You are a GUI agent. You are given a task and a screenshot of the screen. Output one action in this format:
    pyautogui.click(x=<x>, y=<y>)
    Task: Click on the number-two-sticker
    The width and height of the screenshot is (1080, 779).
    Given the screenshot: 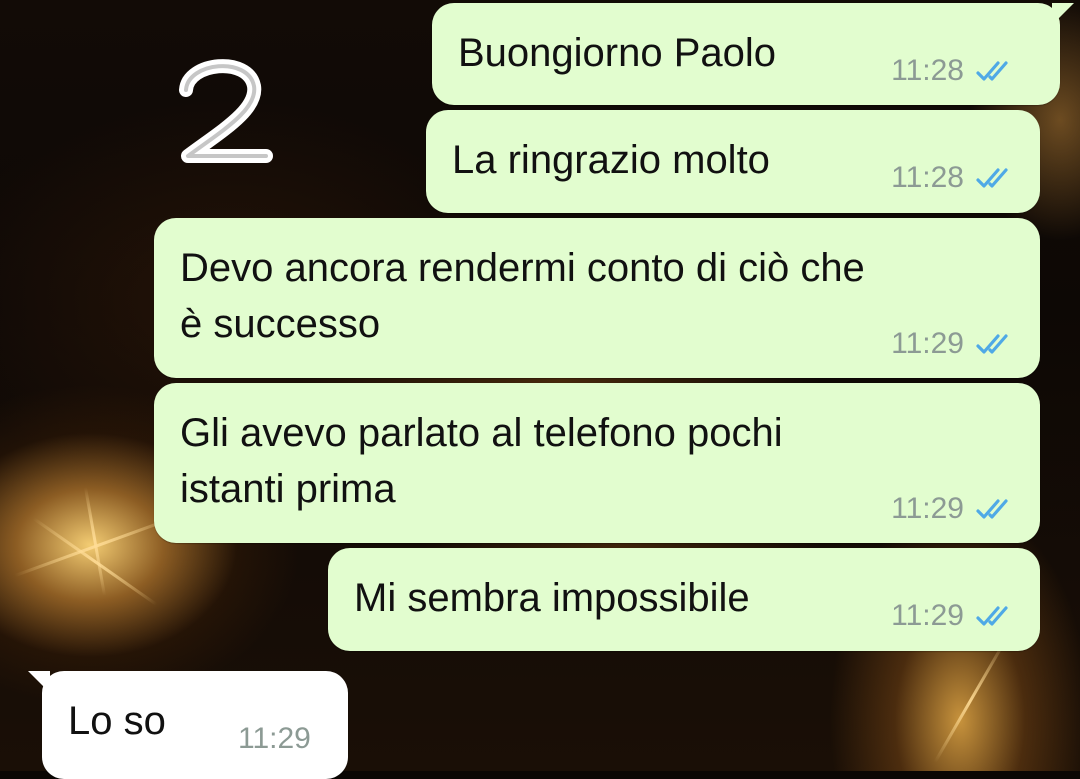 What is the action you would take?
    pyautogui.click(x=226, y=111)
    